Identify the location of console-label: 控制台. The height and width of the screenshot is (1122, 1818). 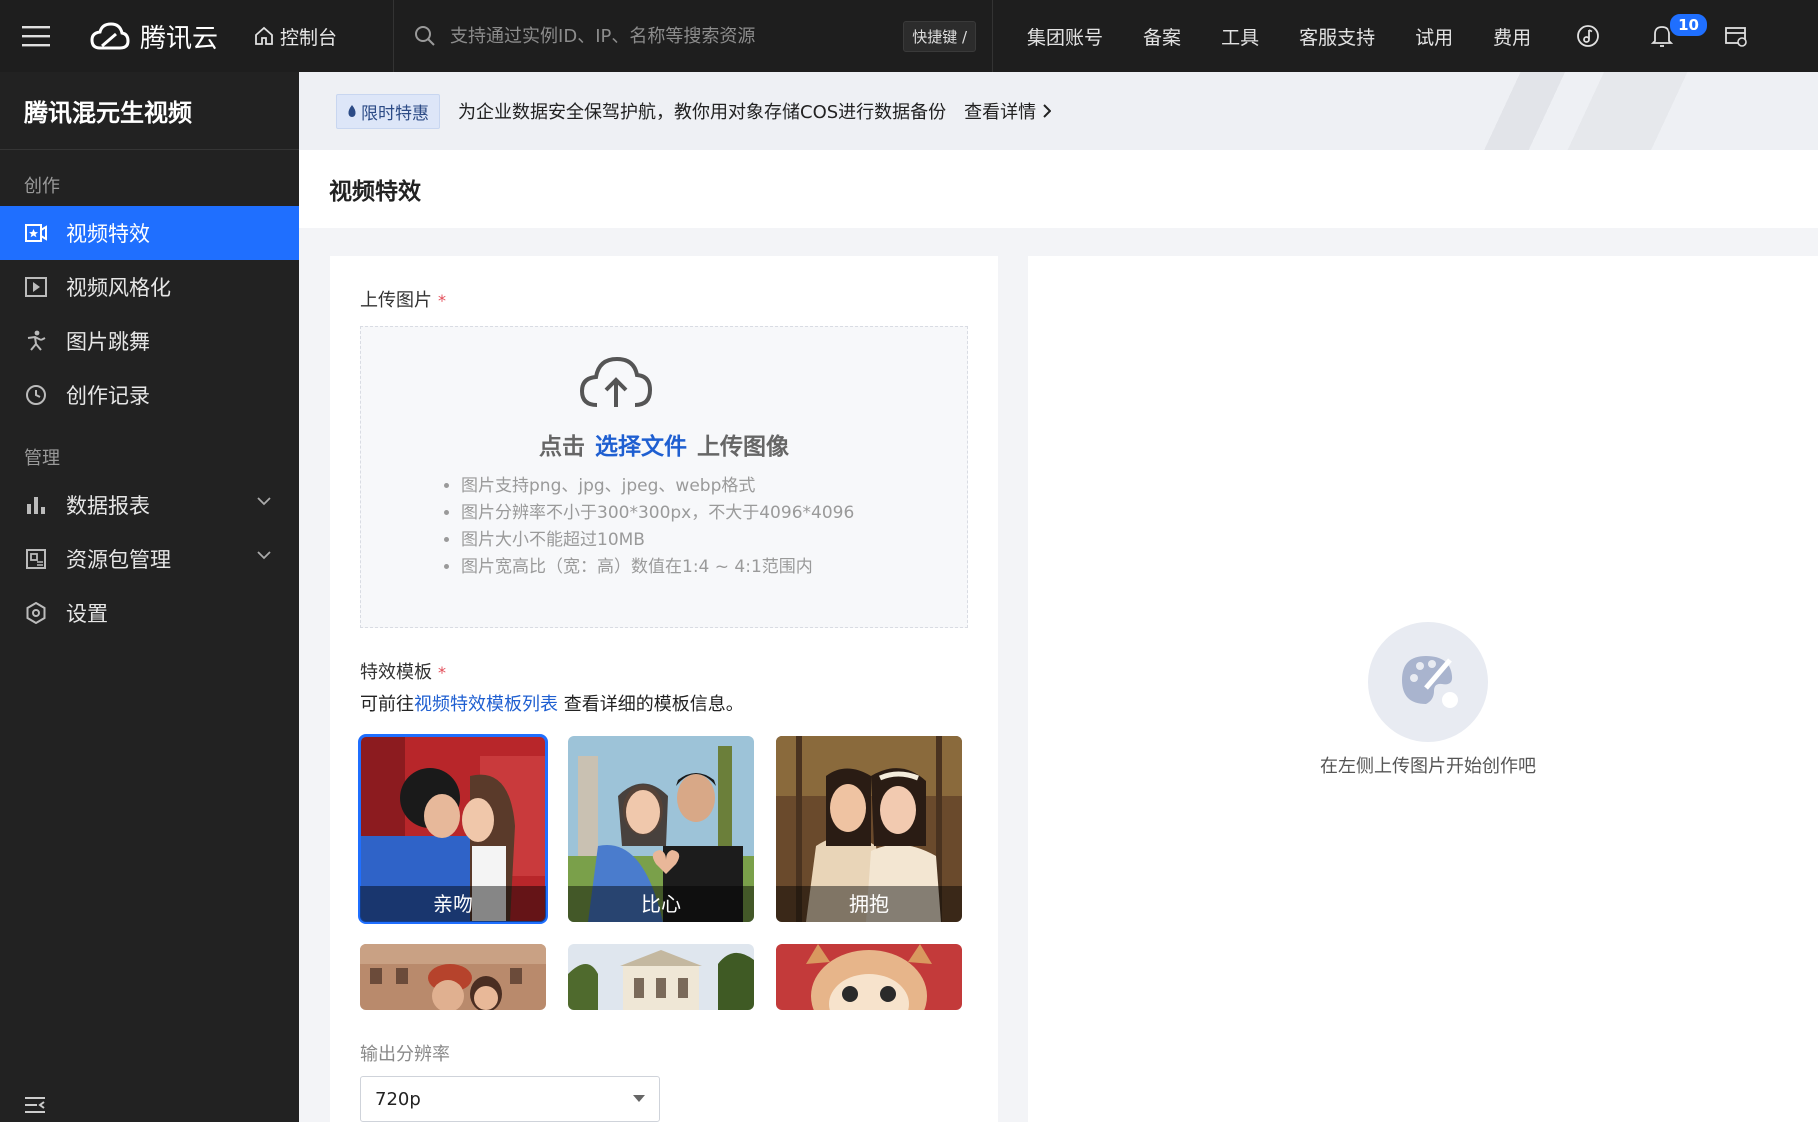
(309, 37).